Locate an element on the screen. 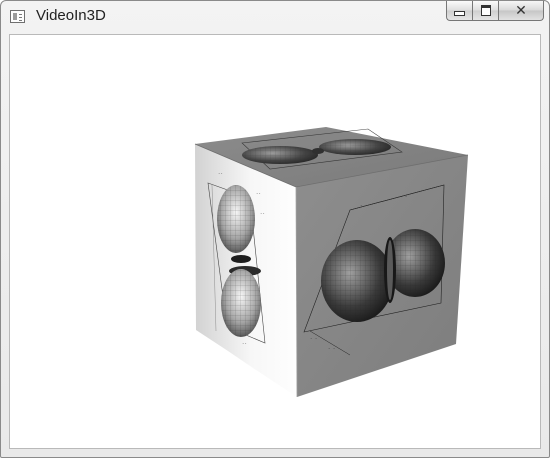 The image size is (550, 458). caption-buttons: ✕ is located at coordinates (495, 11).